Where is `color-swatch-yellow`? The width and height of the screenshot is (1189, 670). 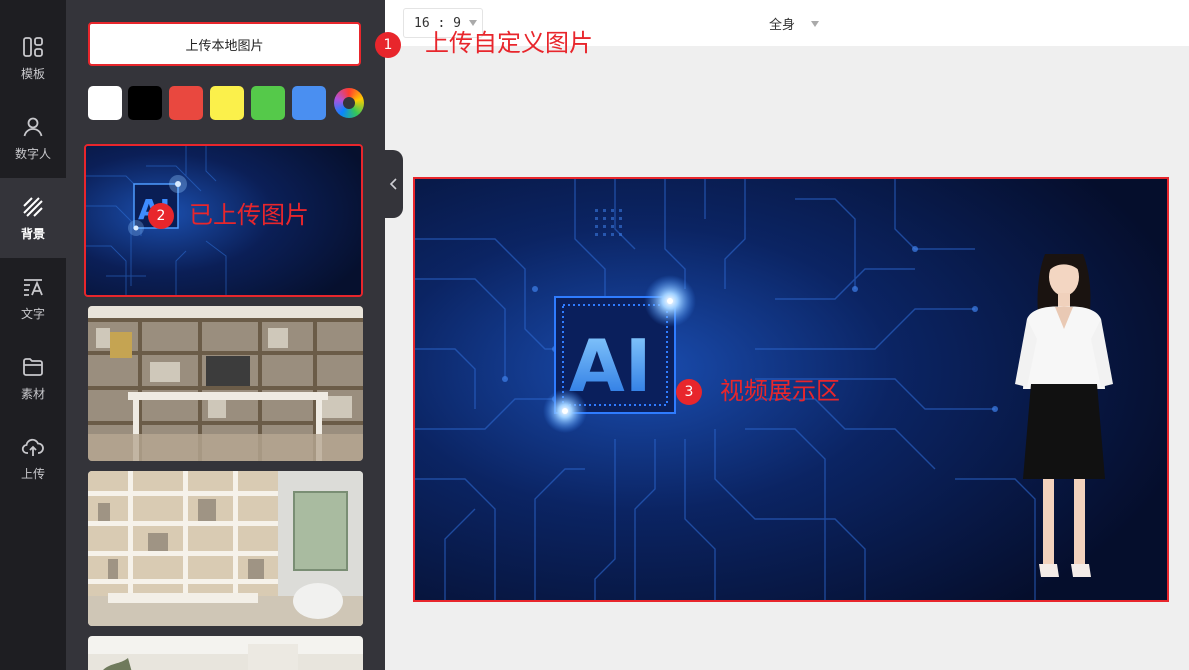
color-swatch-yellow is located at coordinates (227, 103).